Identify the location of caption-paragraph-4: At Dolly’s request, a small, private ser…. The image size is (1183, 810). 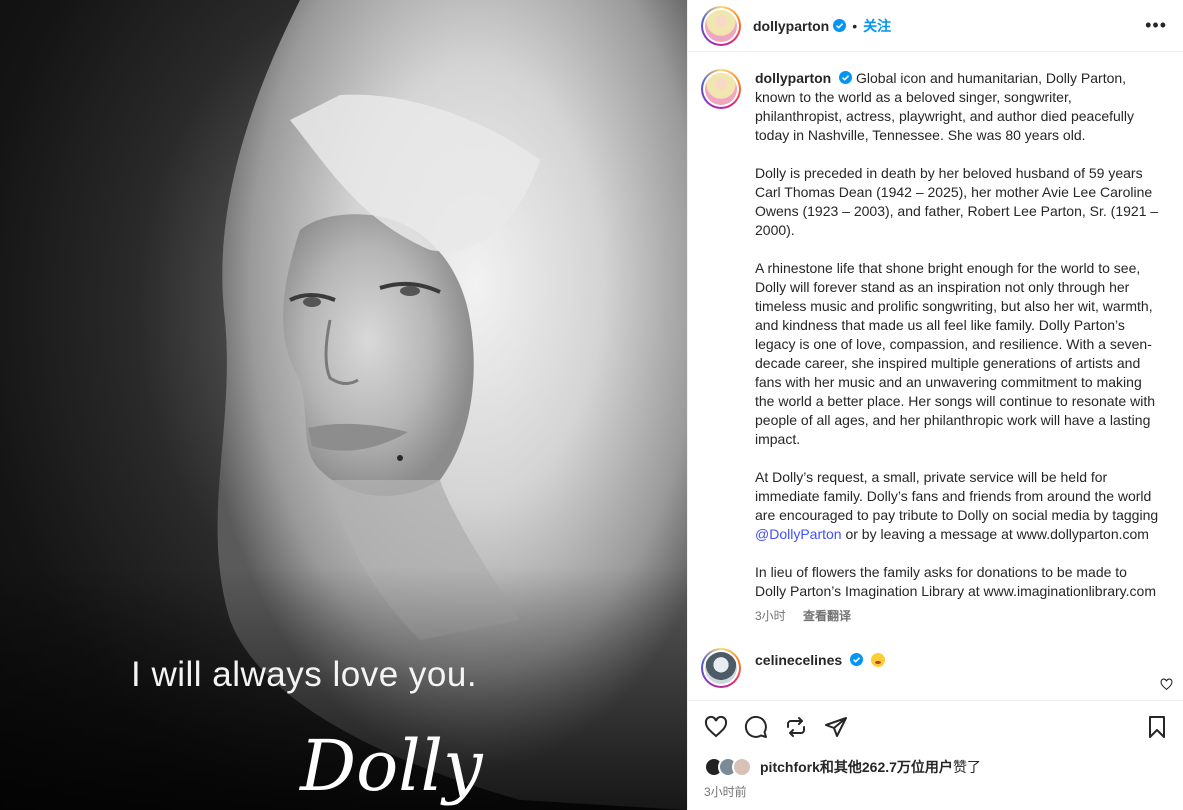
(958, 506).